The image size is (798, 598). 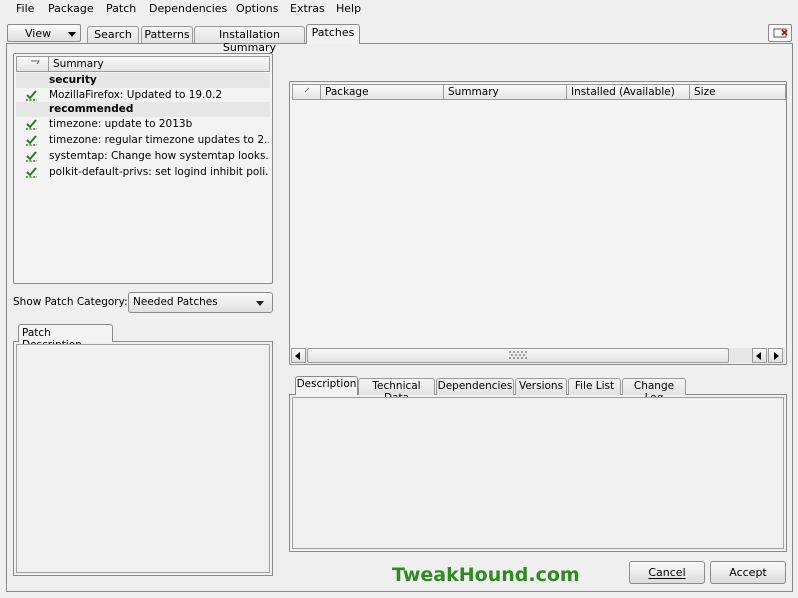 I want to click on tab-versions: Versions, so click(x=541, y=386).